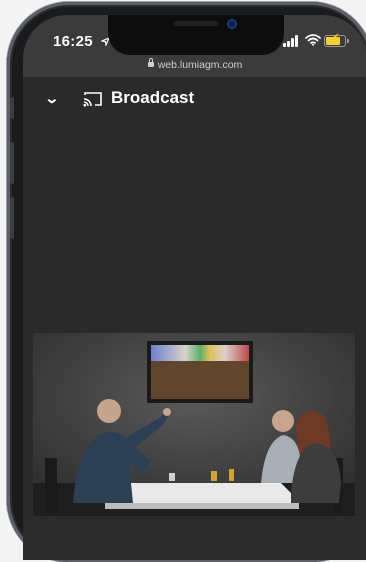 This screenshot has height=562, width=366. What do you see at coordinates (12, 163) in the screenshot?
I see `volume-up-button` at bounding box center [12, 163].